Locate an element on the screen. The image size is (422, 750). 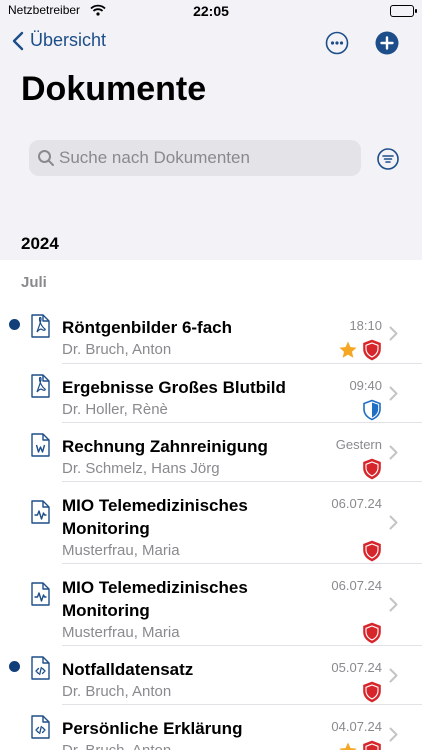
search-field is located at coordinates (195, 158).